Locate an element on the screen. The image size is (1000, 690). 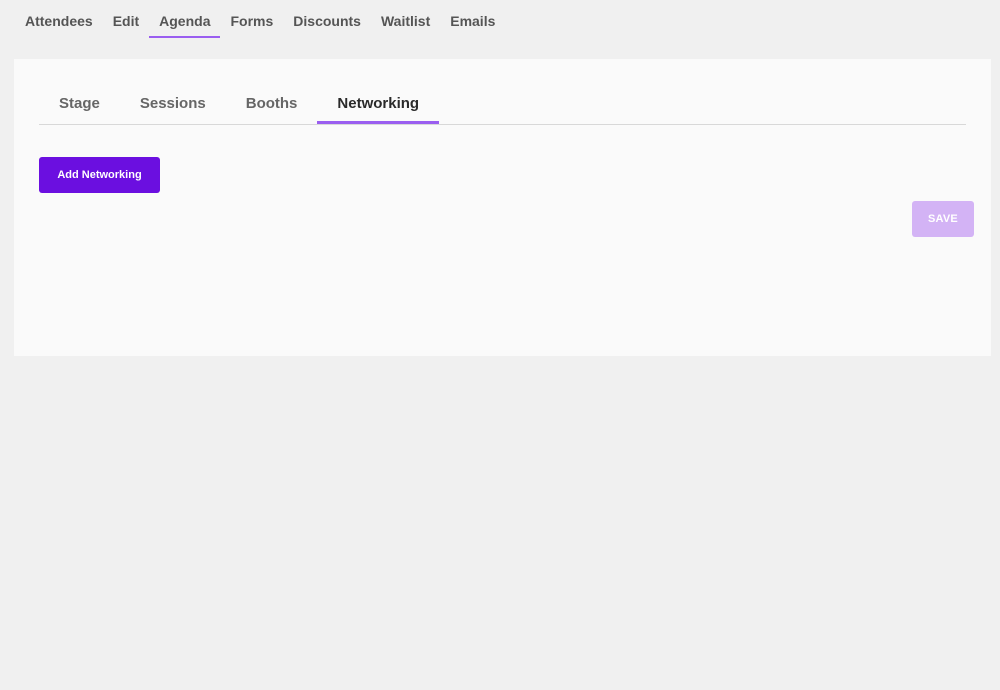
add-networking-button: Add Networking is located at coordinates (99, 175).